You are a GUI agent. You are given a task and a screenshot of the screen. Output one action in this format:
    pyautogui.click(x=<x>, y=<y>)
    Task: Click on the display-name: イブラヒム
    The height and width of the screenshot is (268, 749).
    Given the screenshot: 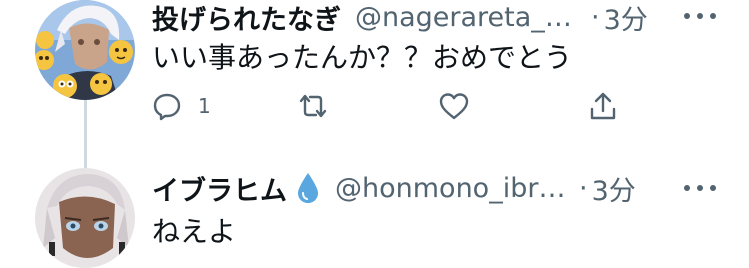 What is the action you would take?
    pyautogui.click(x=219, y=188)
    